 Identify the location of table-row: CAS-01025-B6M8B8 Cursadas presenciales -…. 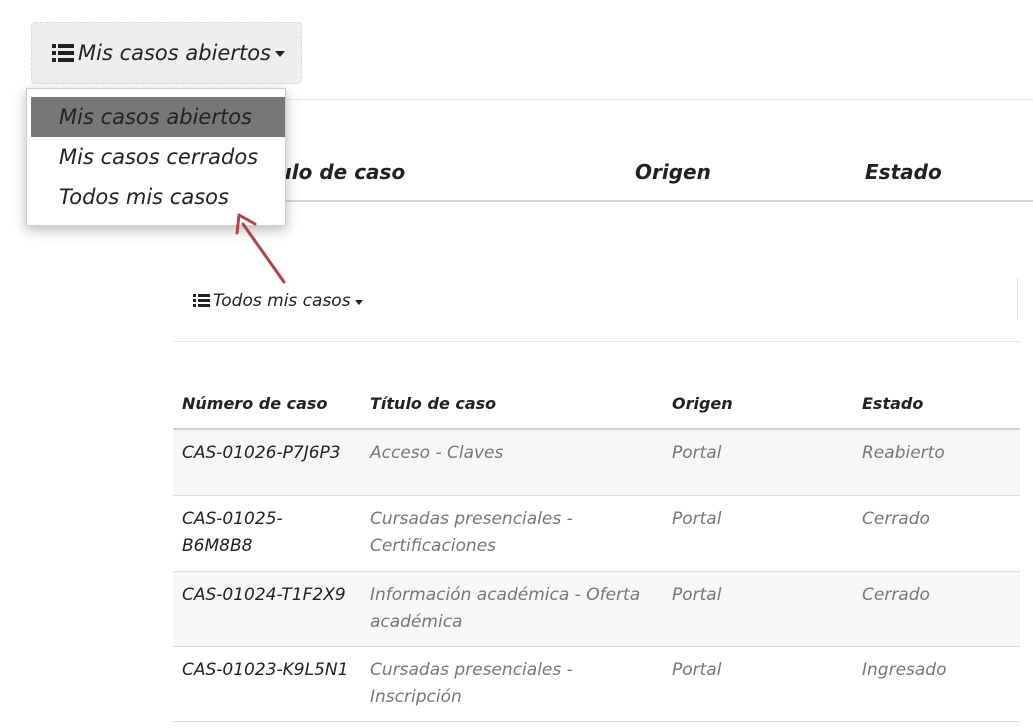
(596, 533).